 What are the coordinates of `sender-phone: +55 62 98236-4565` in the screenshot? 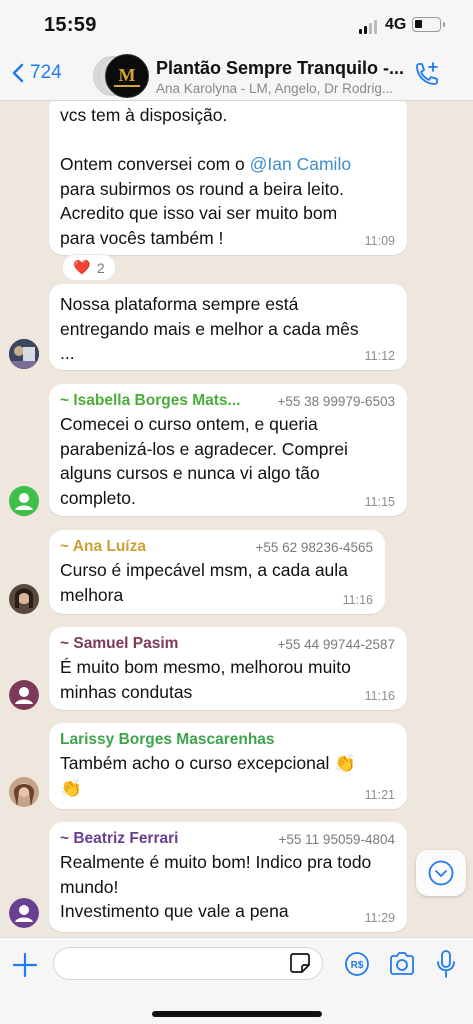 It's located at (314, 547).